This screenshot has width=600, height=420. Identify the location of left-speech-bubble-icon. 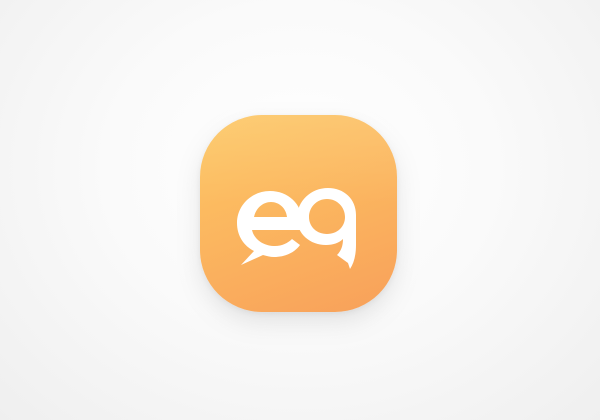
(269, 228).